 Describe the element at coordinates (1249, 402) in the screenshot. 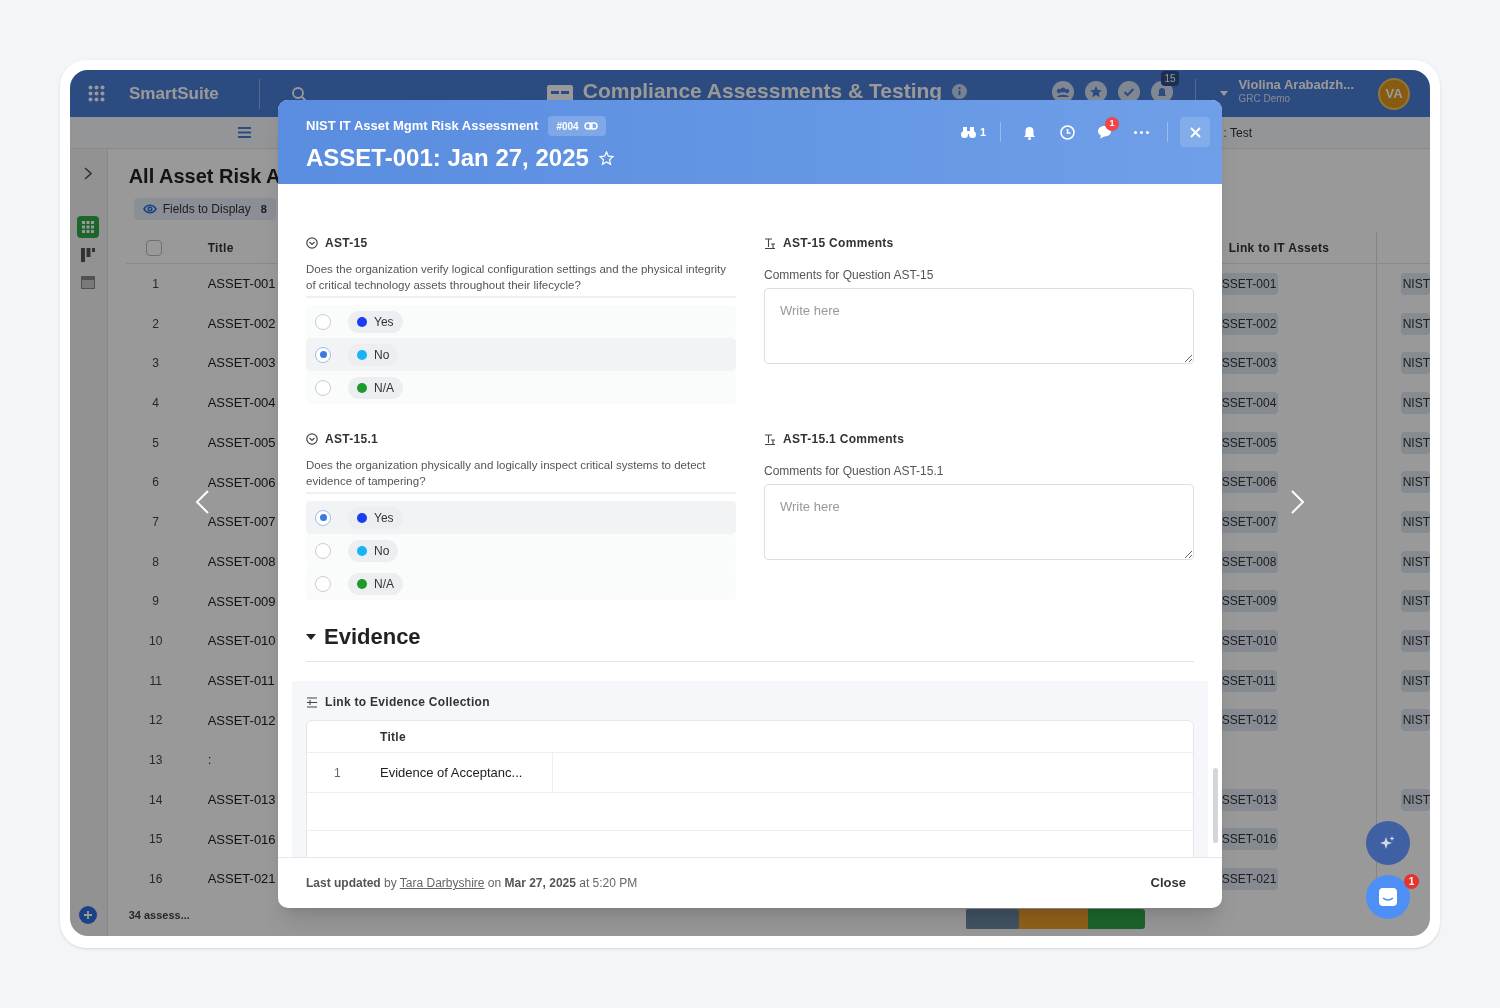

I see `linked-record-chip: SSET-004` at that location.